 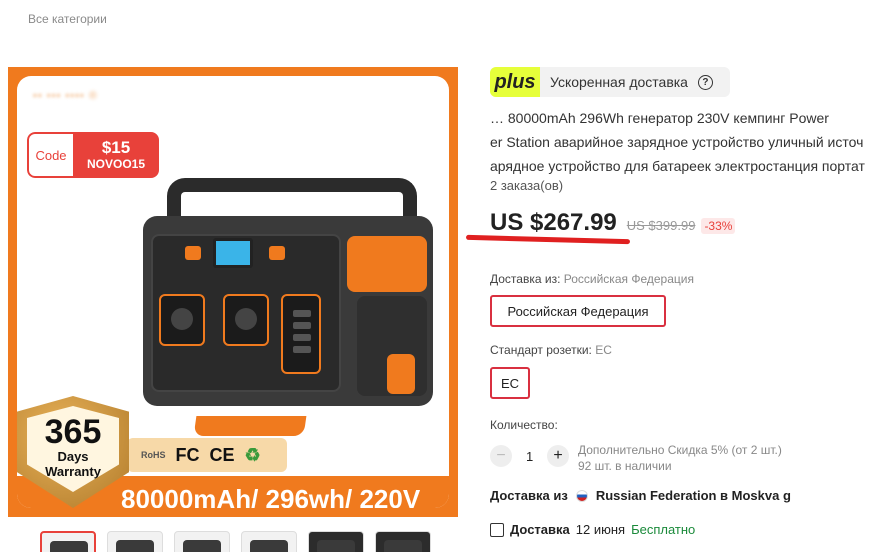 I want to click on plus-logo: plus, so click(x=515, y=82).